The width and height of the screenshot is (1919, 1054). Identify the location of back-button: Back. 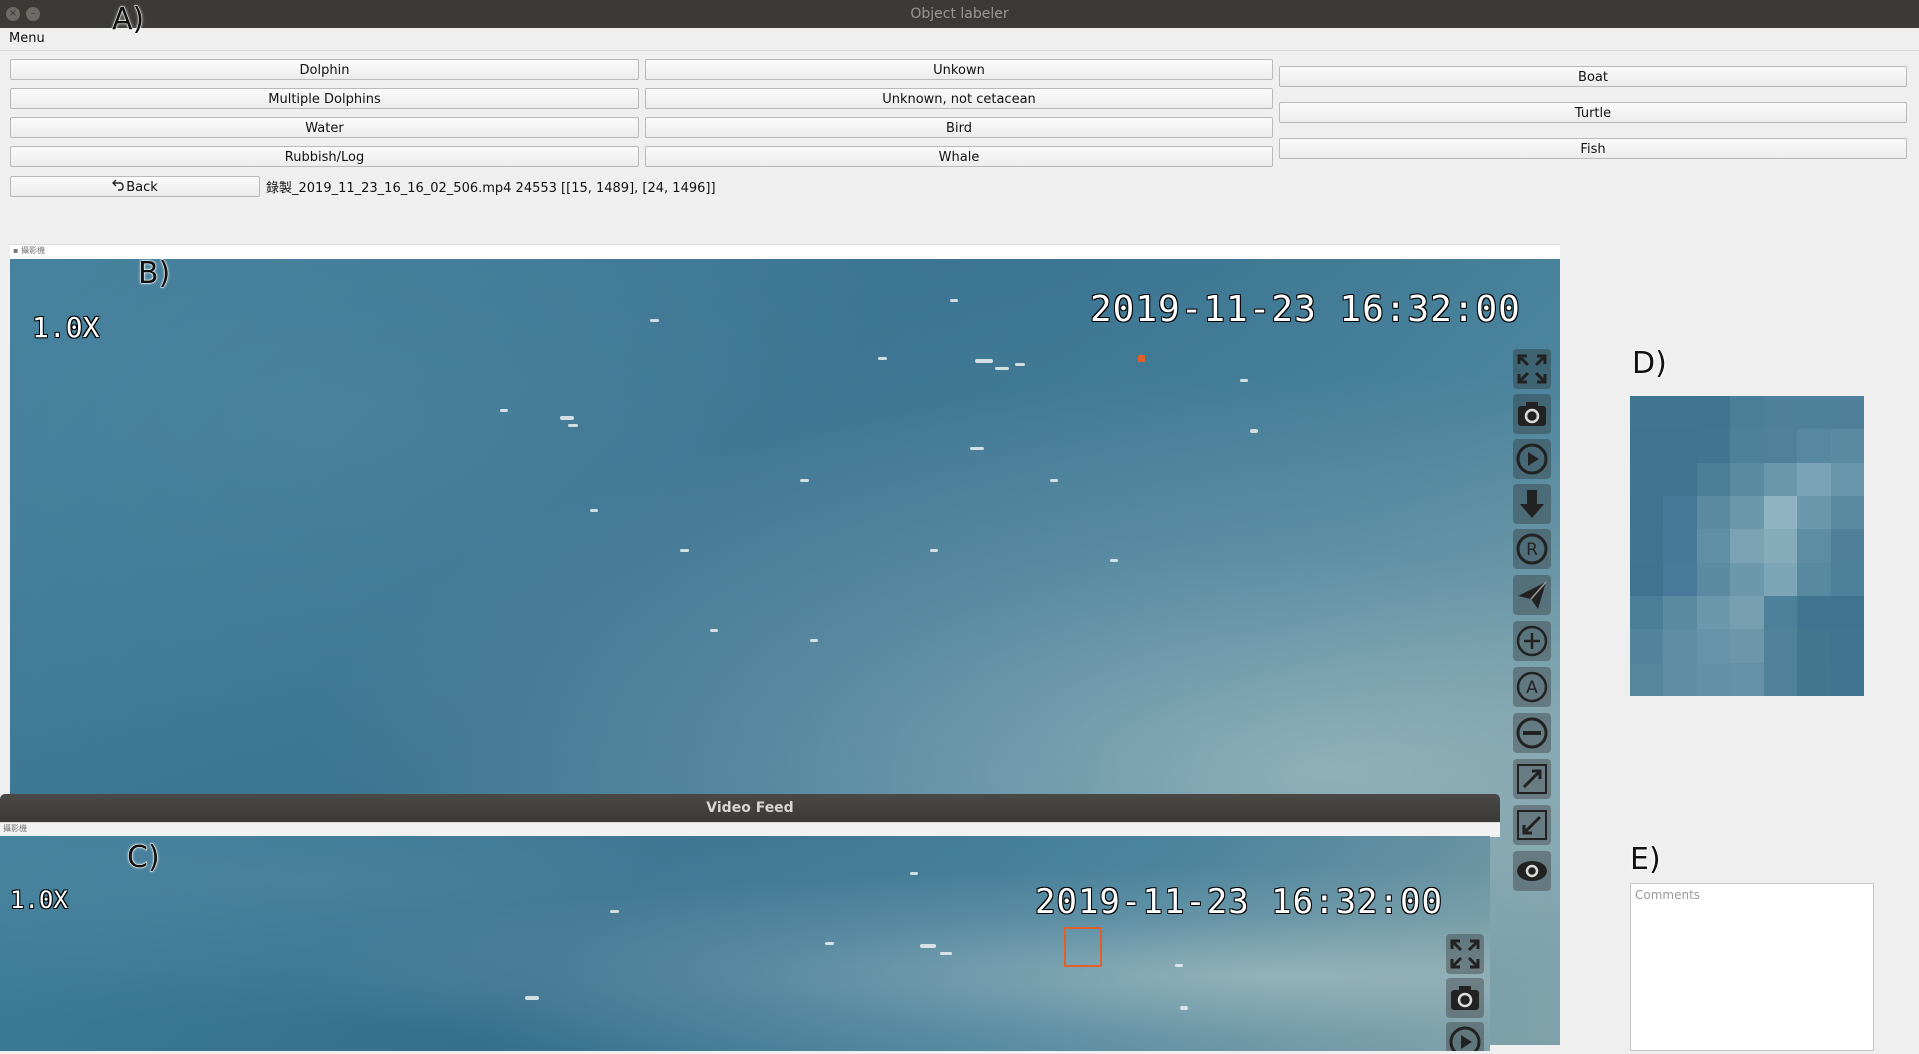
(135, 186).